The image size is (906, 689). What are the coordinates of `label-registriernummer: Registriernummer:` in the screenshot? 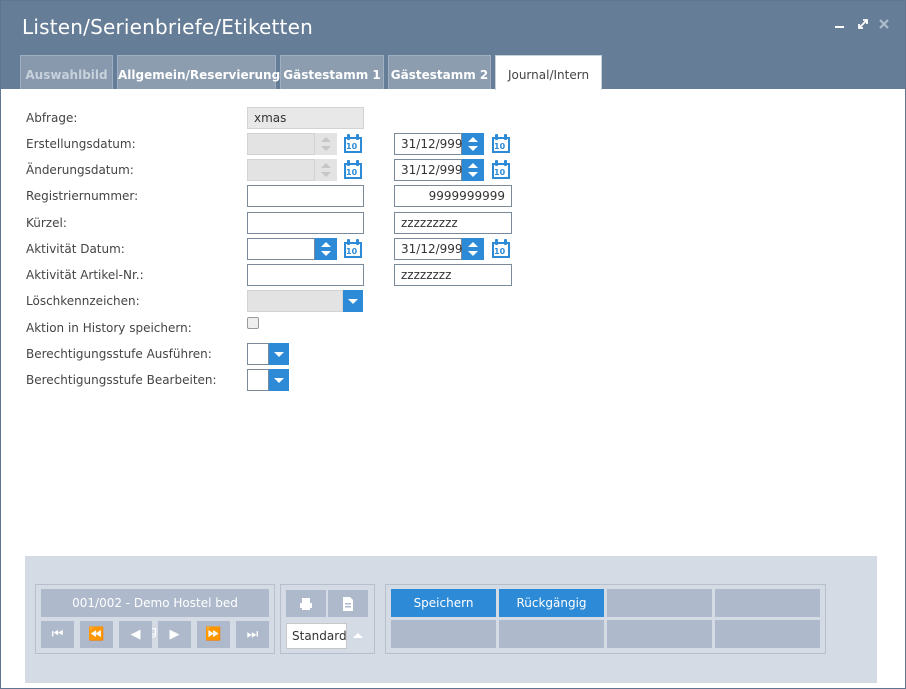 It's located at (82, 196).